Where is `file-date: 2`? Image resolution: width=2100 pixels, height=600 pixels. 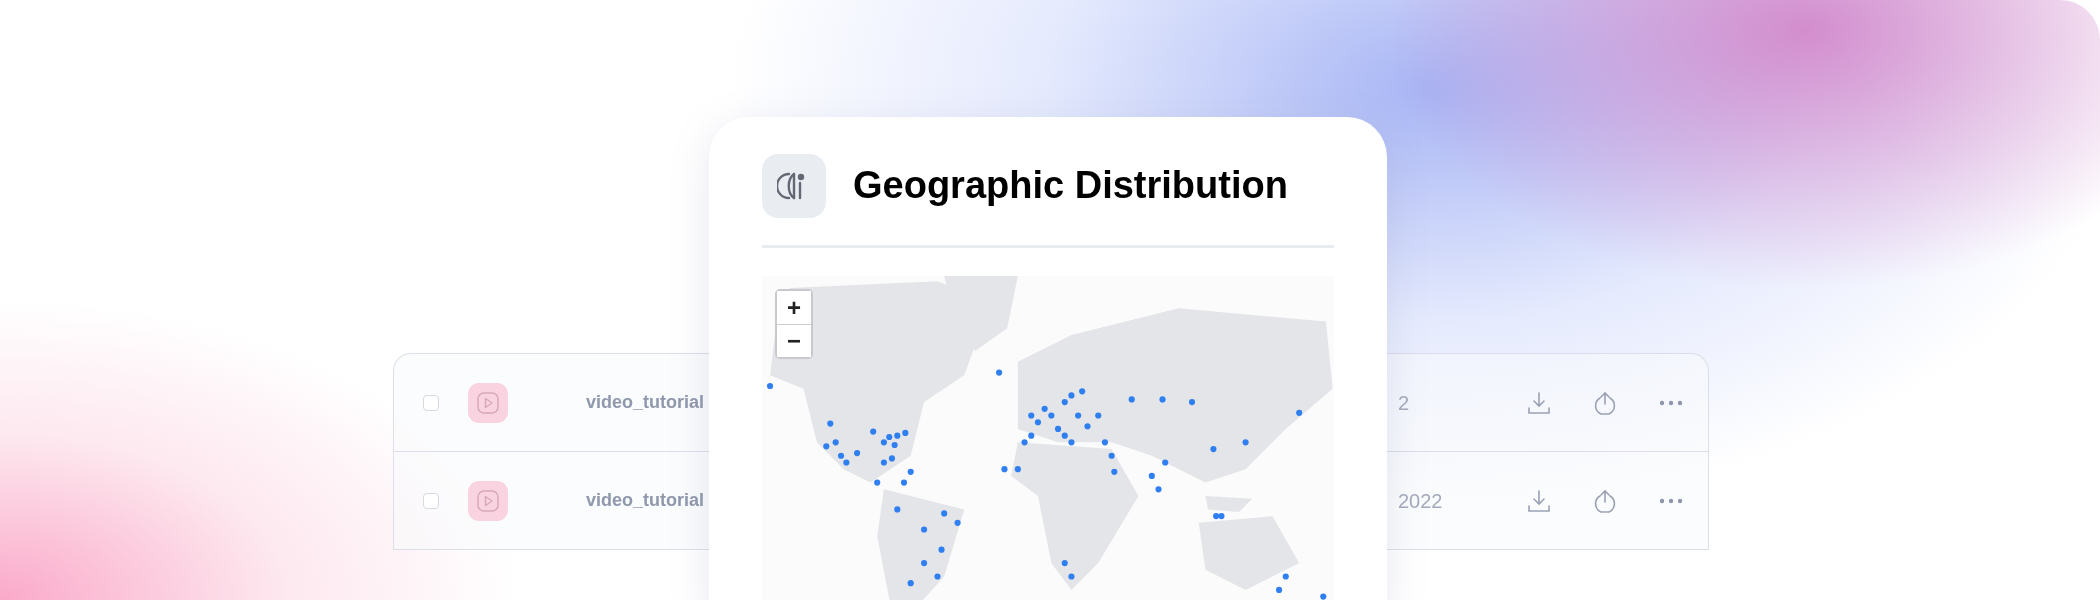 file-date: 2 is located at coordinates (1404, 403).